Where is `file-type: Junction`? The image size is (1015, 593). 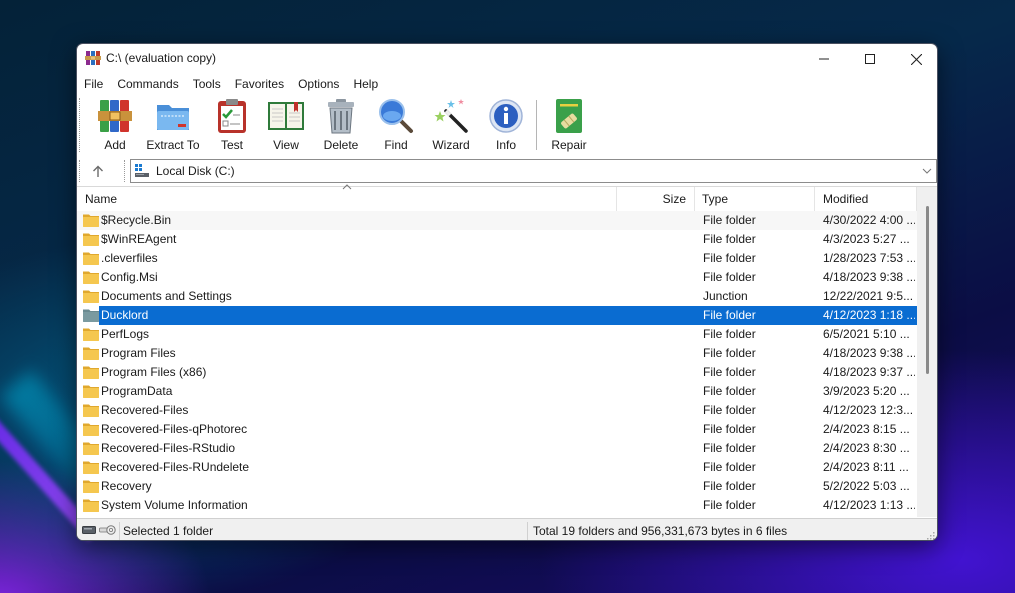
file-type: Junction is located at coordinates (725, 296).